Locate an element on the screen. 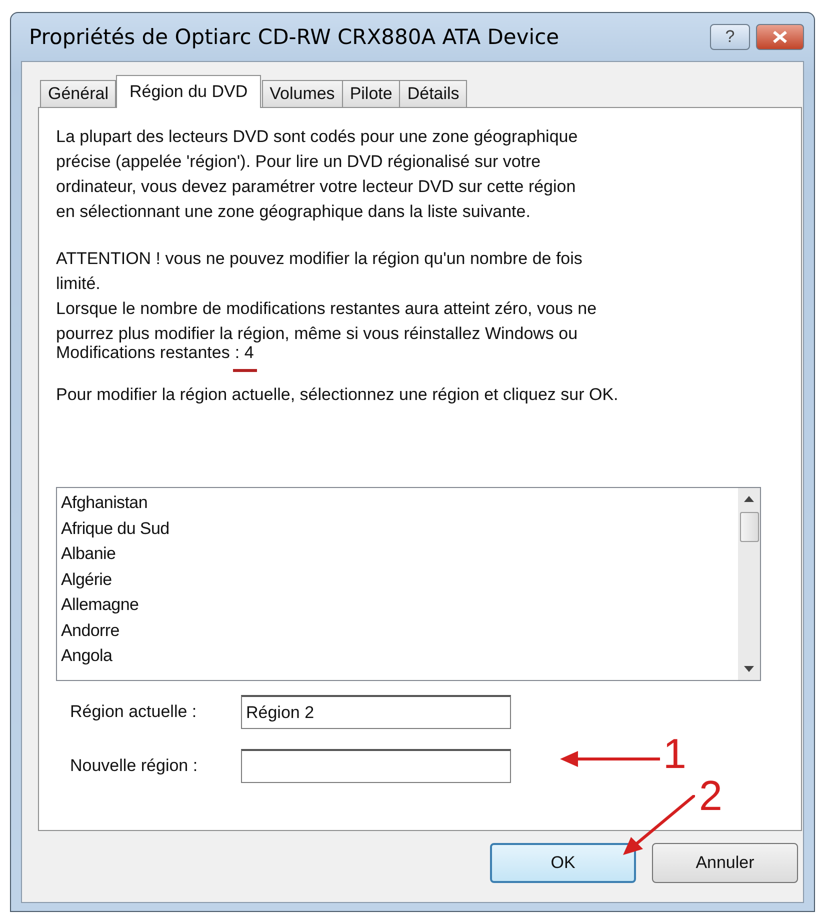 This screenshot has width=826, height=919. scroll-thumb is located at coordinates (749, 527).